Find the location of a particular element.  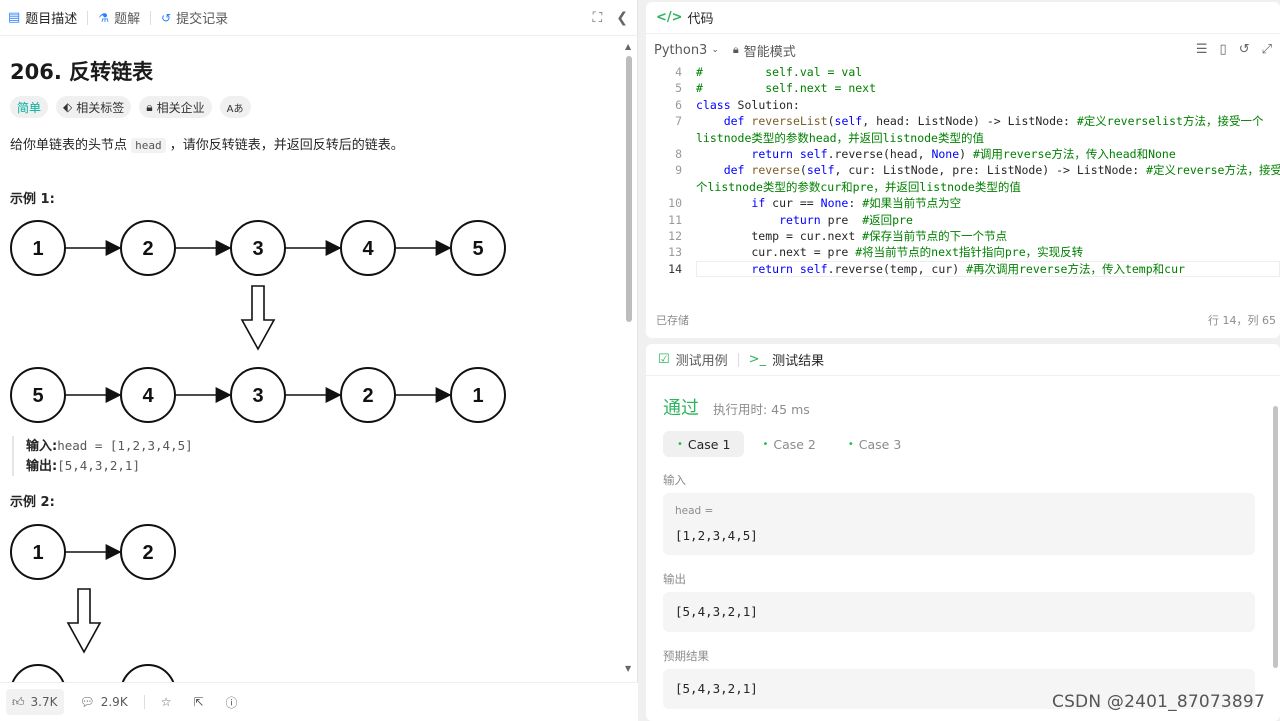

comment-icon: 💬︎ is located at coordinates (87, 702).